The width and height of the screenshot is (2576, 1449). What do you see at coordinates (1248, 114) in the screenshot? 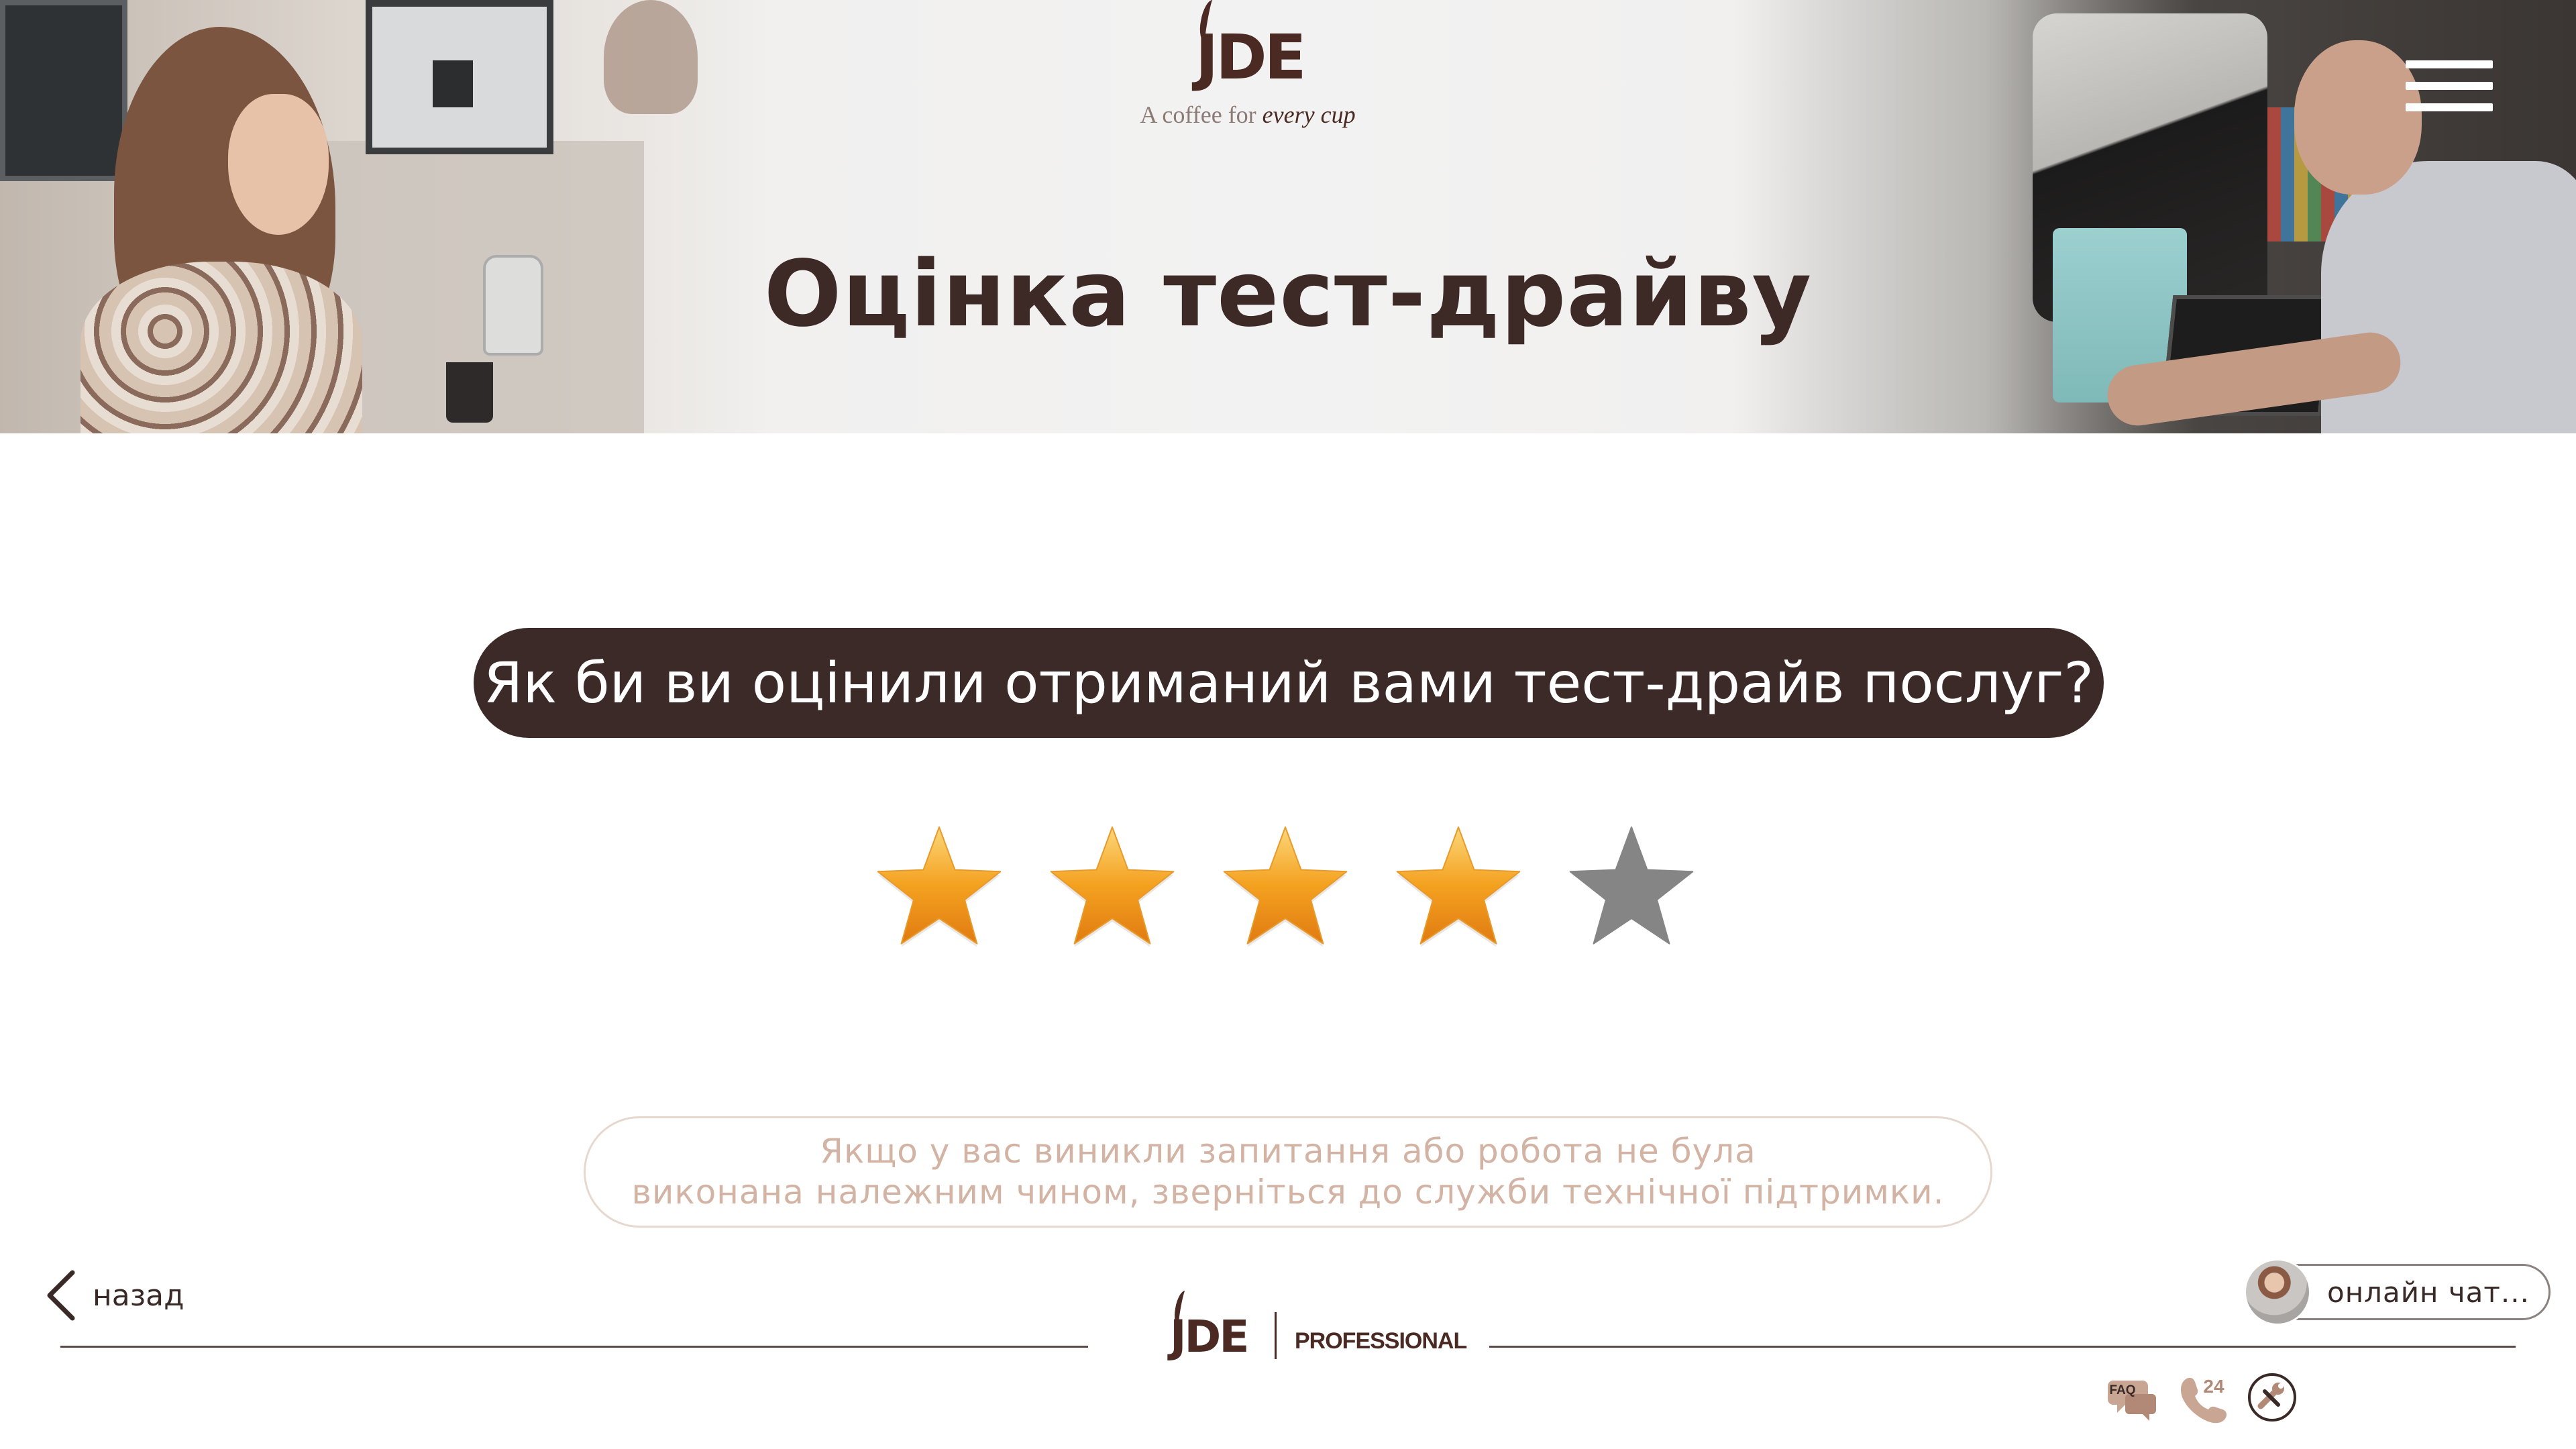
I see `brand-tagline: A coffee for every cup` at bounding box center [1248, 114].